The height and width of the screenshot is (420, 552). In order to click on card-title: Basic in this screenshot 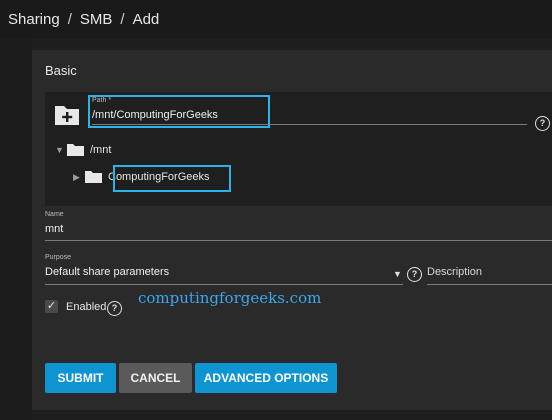, I will do `click(61, 70)`.